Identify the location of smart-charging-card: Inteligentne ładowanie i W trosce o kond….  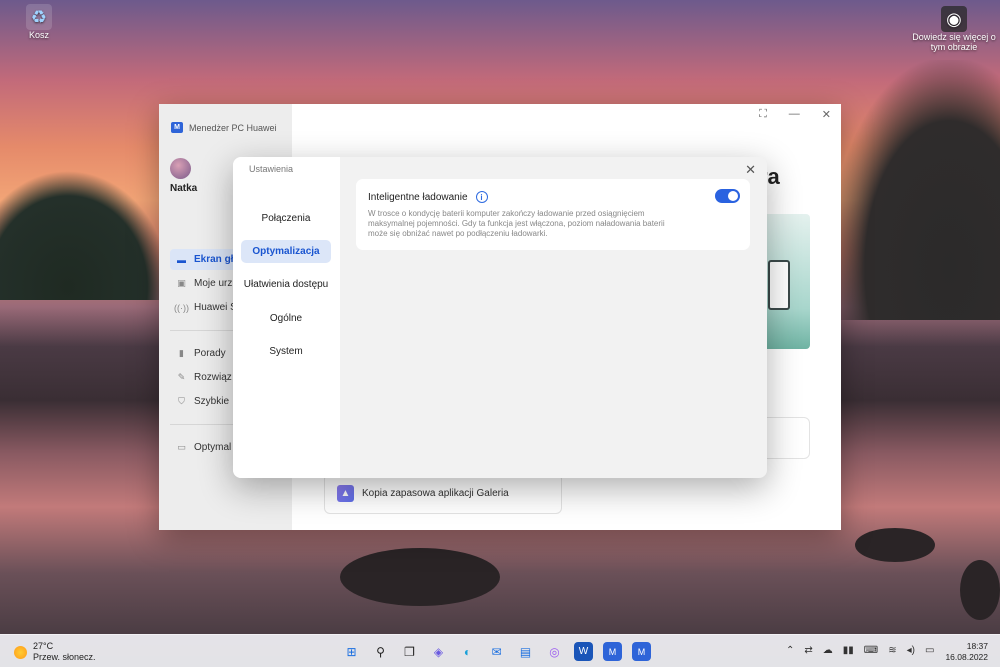
(553, 214).